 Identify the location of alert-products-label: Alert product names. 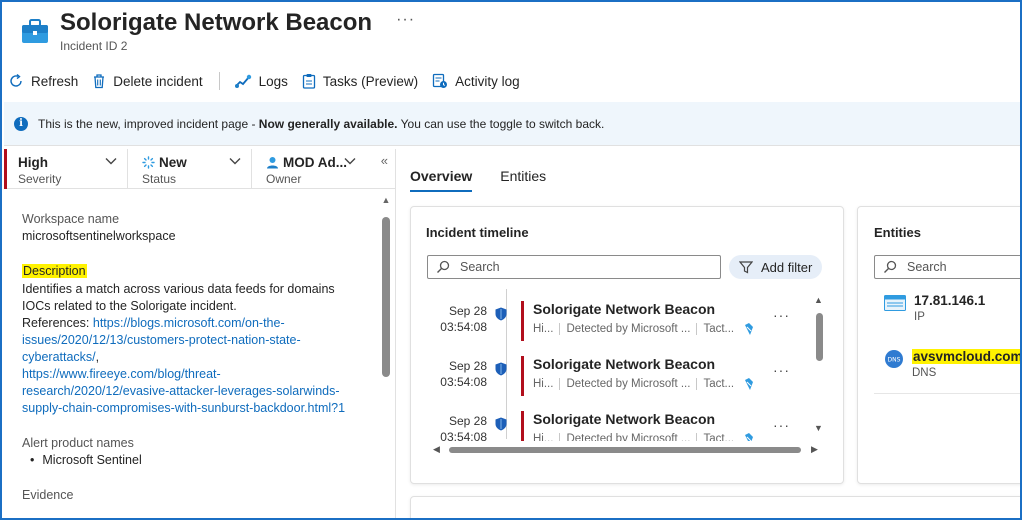
(78, 443).